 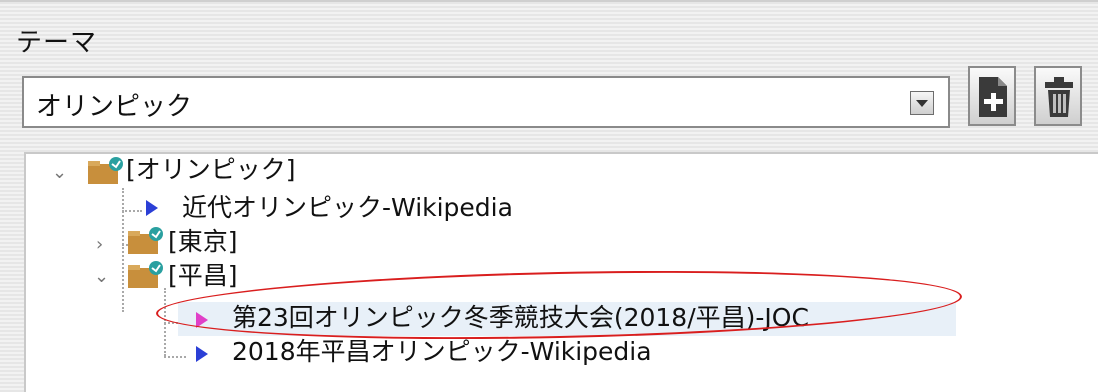 I want to click on delete-theme-button, so click(x=1058, y=96).